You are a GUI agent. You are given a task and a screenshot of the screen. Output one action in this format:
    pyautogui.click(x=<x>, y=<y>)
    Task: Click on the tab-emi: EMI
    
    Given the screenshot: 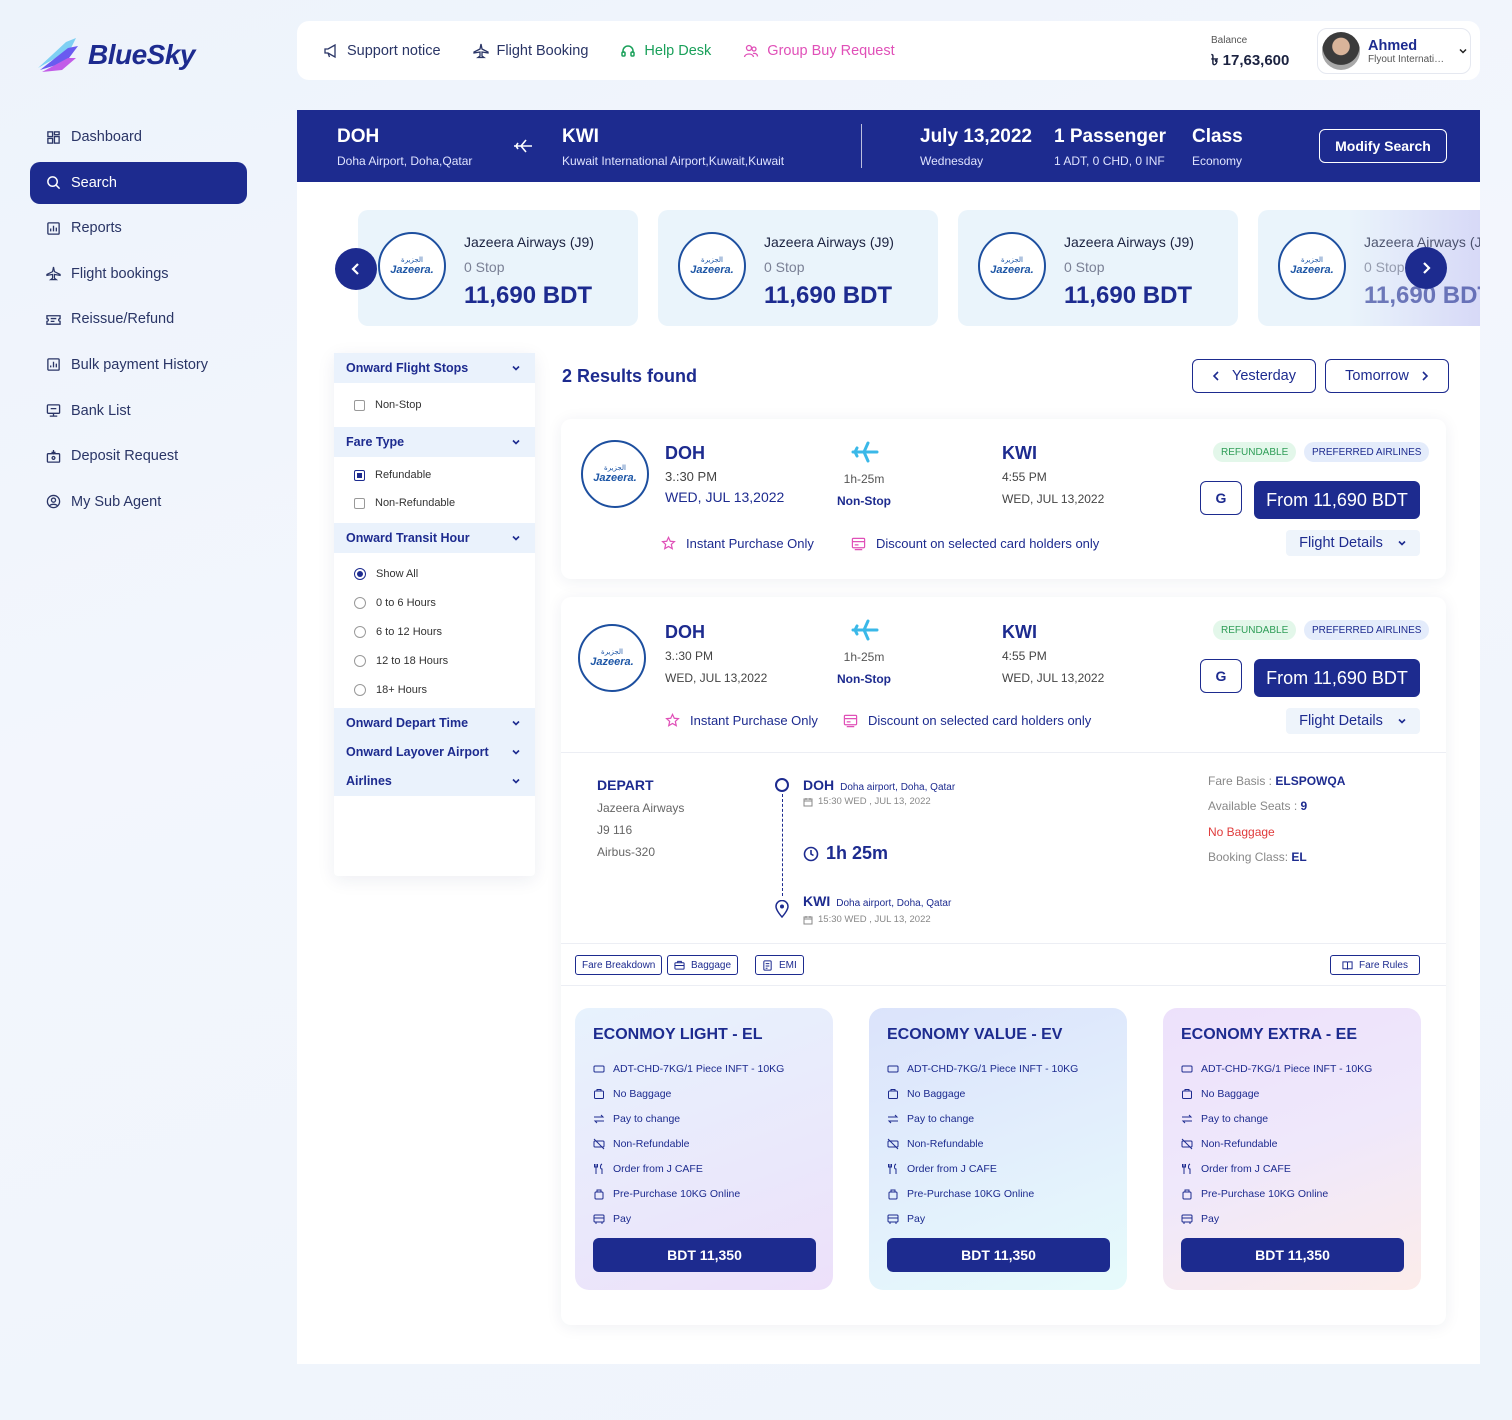 What is the action you would take?
    pyautogui.click(x=779, y=965)
    